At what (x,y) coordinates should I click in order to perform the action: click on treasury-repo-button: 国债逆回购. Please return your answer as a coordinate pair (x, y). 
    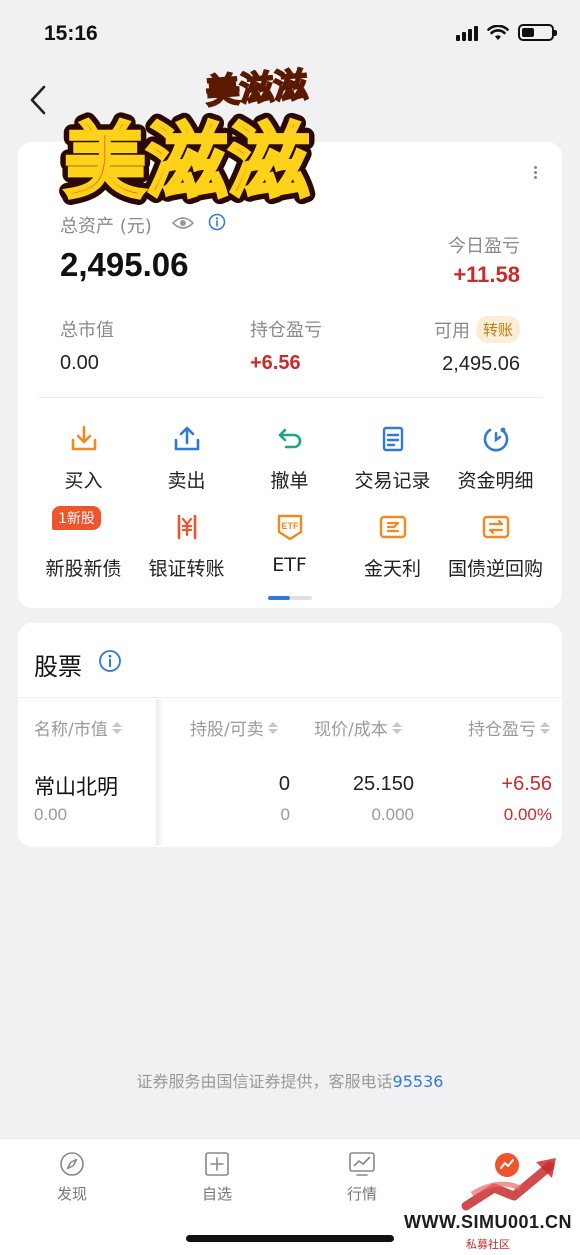
    Looking at the image, I should click on (495, 545).